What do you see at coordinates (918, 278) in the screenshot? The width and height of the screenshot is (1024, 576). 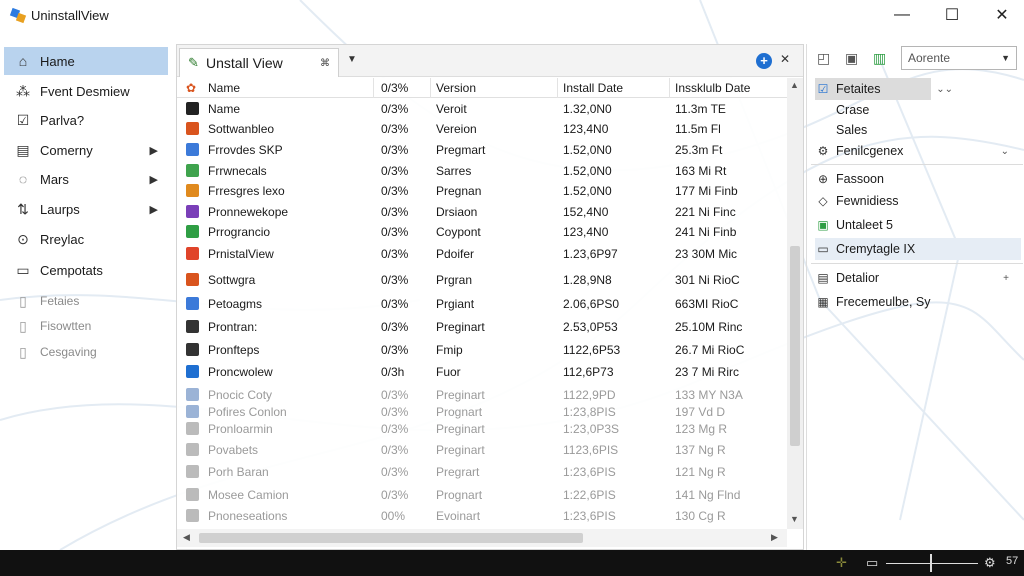 I see `properties-item: ▤ Detalior +` at bounding box center [918, 278].